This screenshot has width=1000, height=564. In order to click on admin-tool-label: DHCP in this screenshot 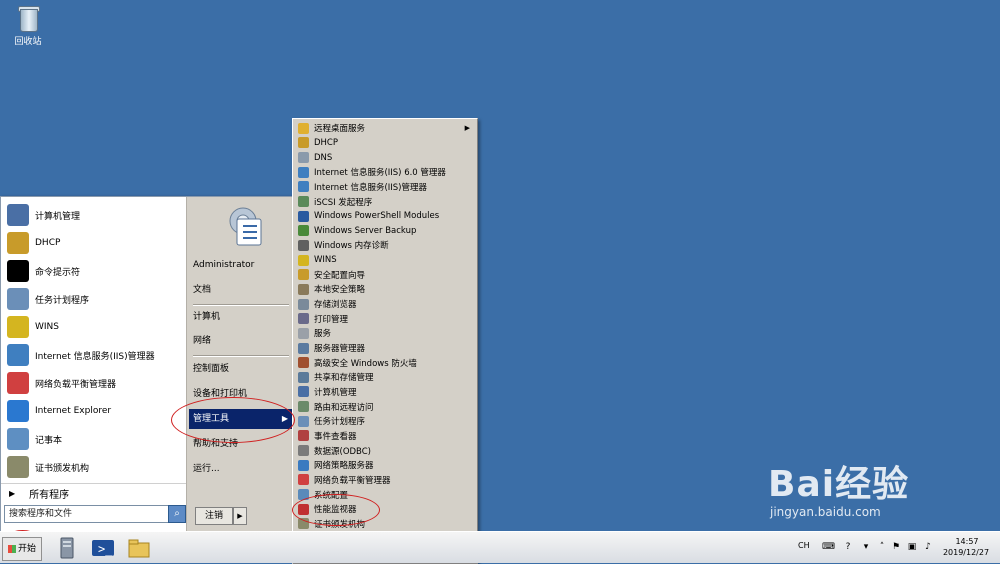, I will do `click(326, 142)`.